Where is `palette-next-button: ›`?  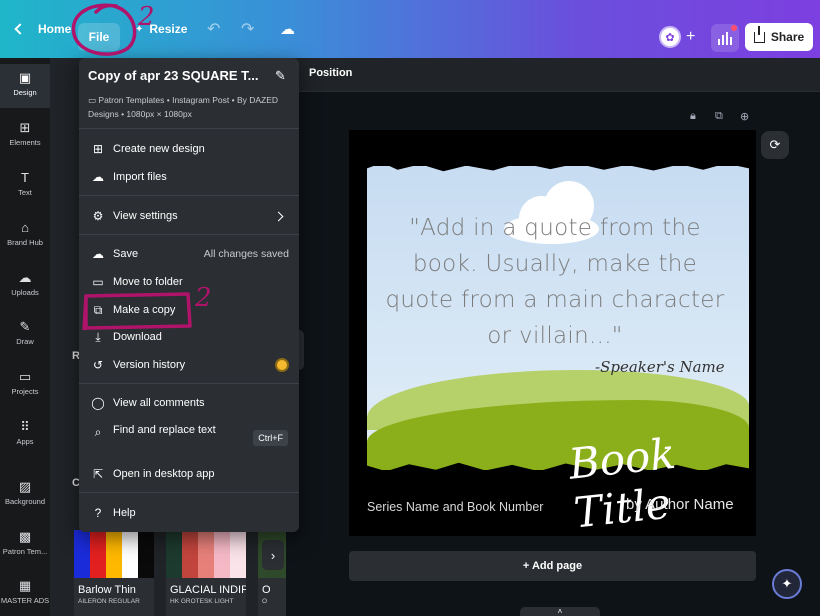 palette-next-button: › is located at coordinates (273, 555).